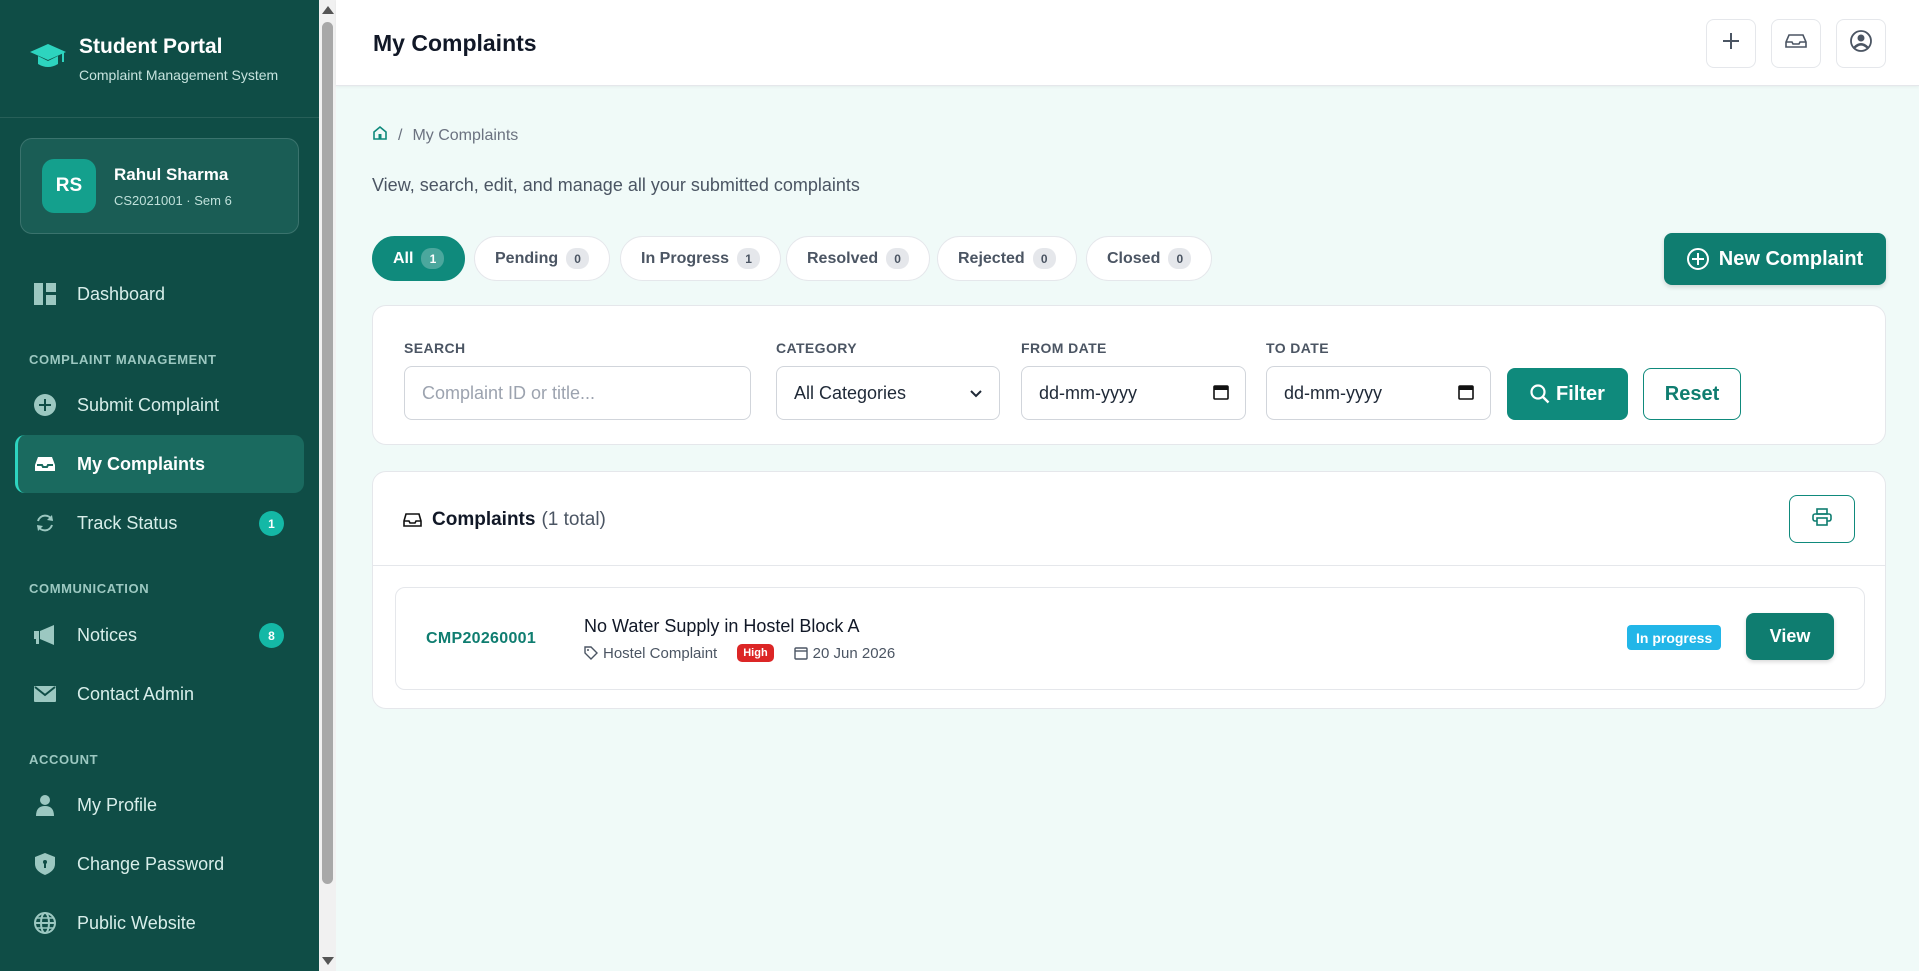  What do you see at coordinates (159, 294) in the screenshot?
I see `sidebar-item-dashboard: Dashboard` at bounding box center [159, 294].